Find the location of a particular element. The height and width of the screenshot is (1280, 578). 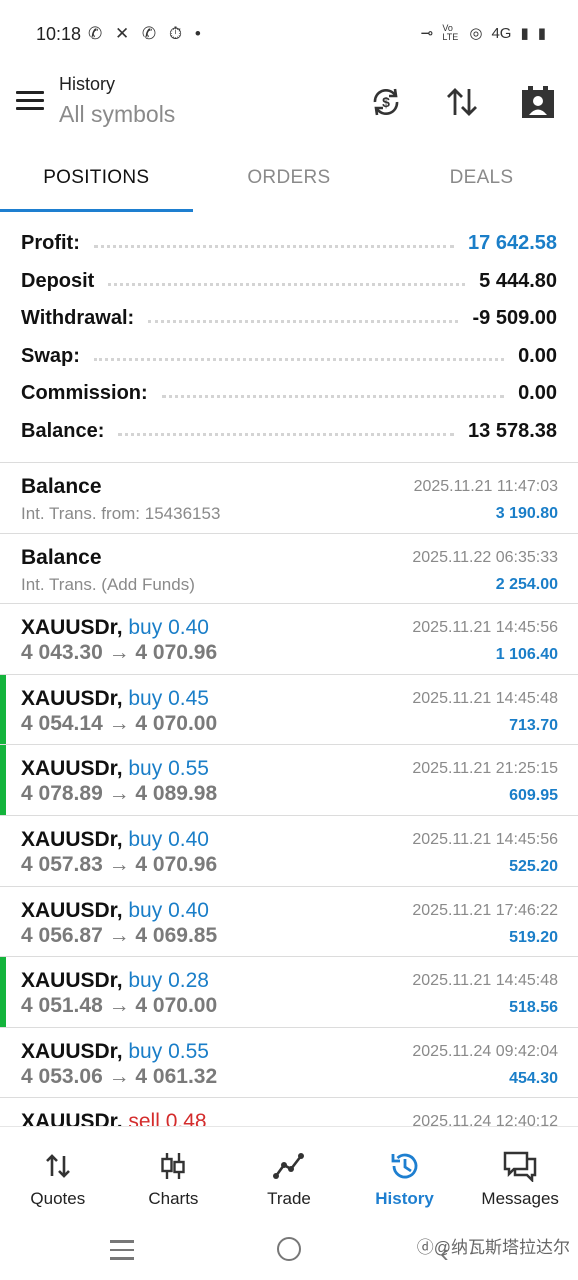

currency-sync-button: $ is located at coordinates (386, 102).